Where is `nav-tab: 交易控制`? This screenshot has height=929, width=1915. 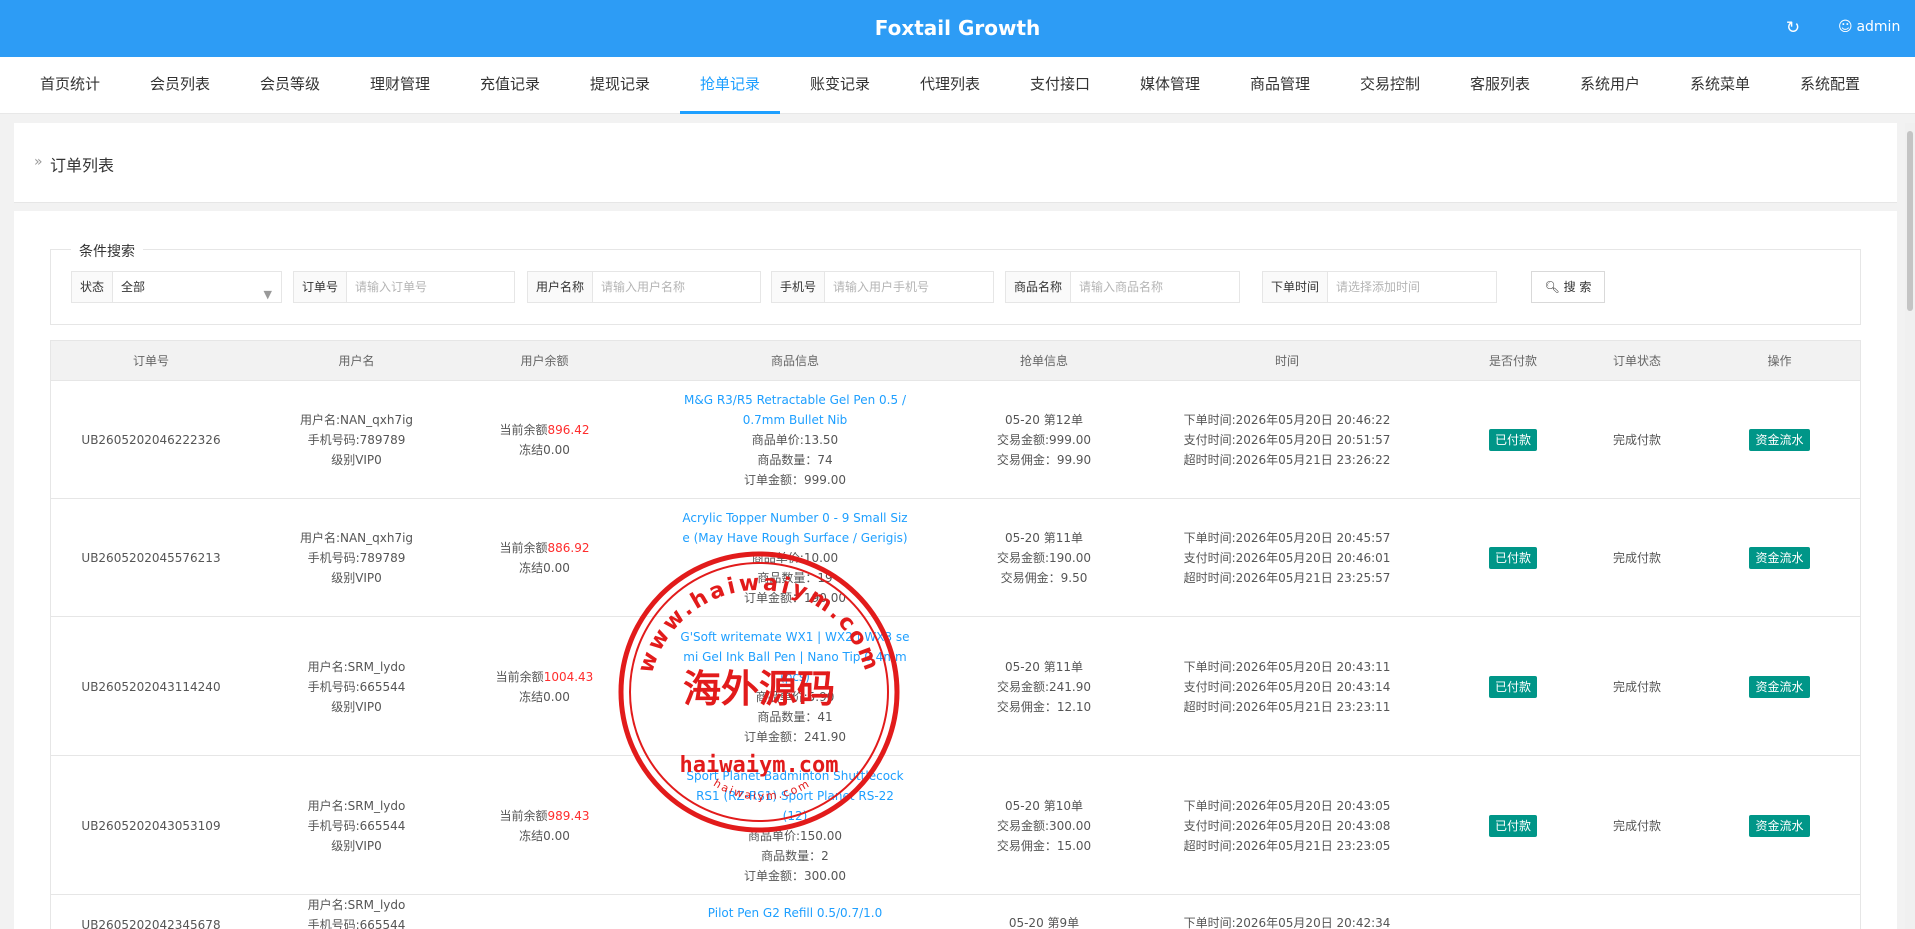
nav-tab: 交易控制 is located at coordinates (1390, 85).